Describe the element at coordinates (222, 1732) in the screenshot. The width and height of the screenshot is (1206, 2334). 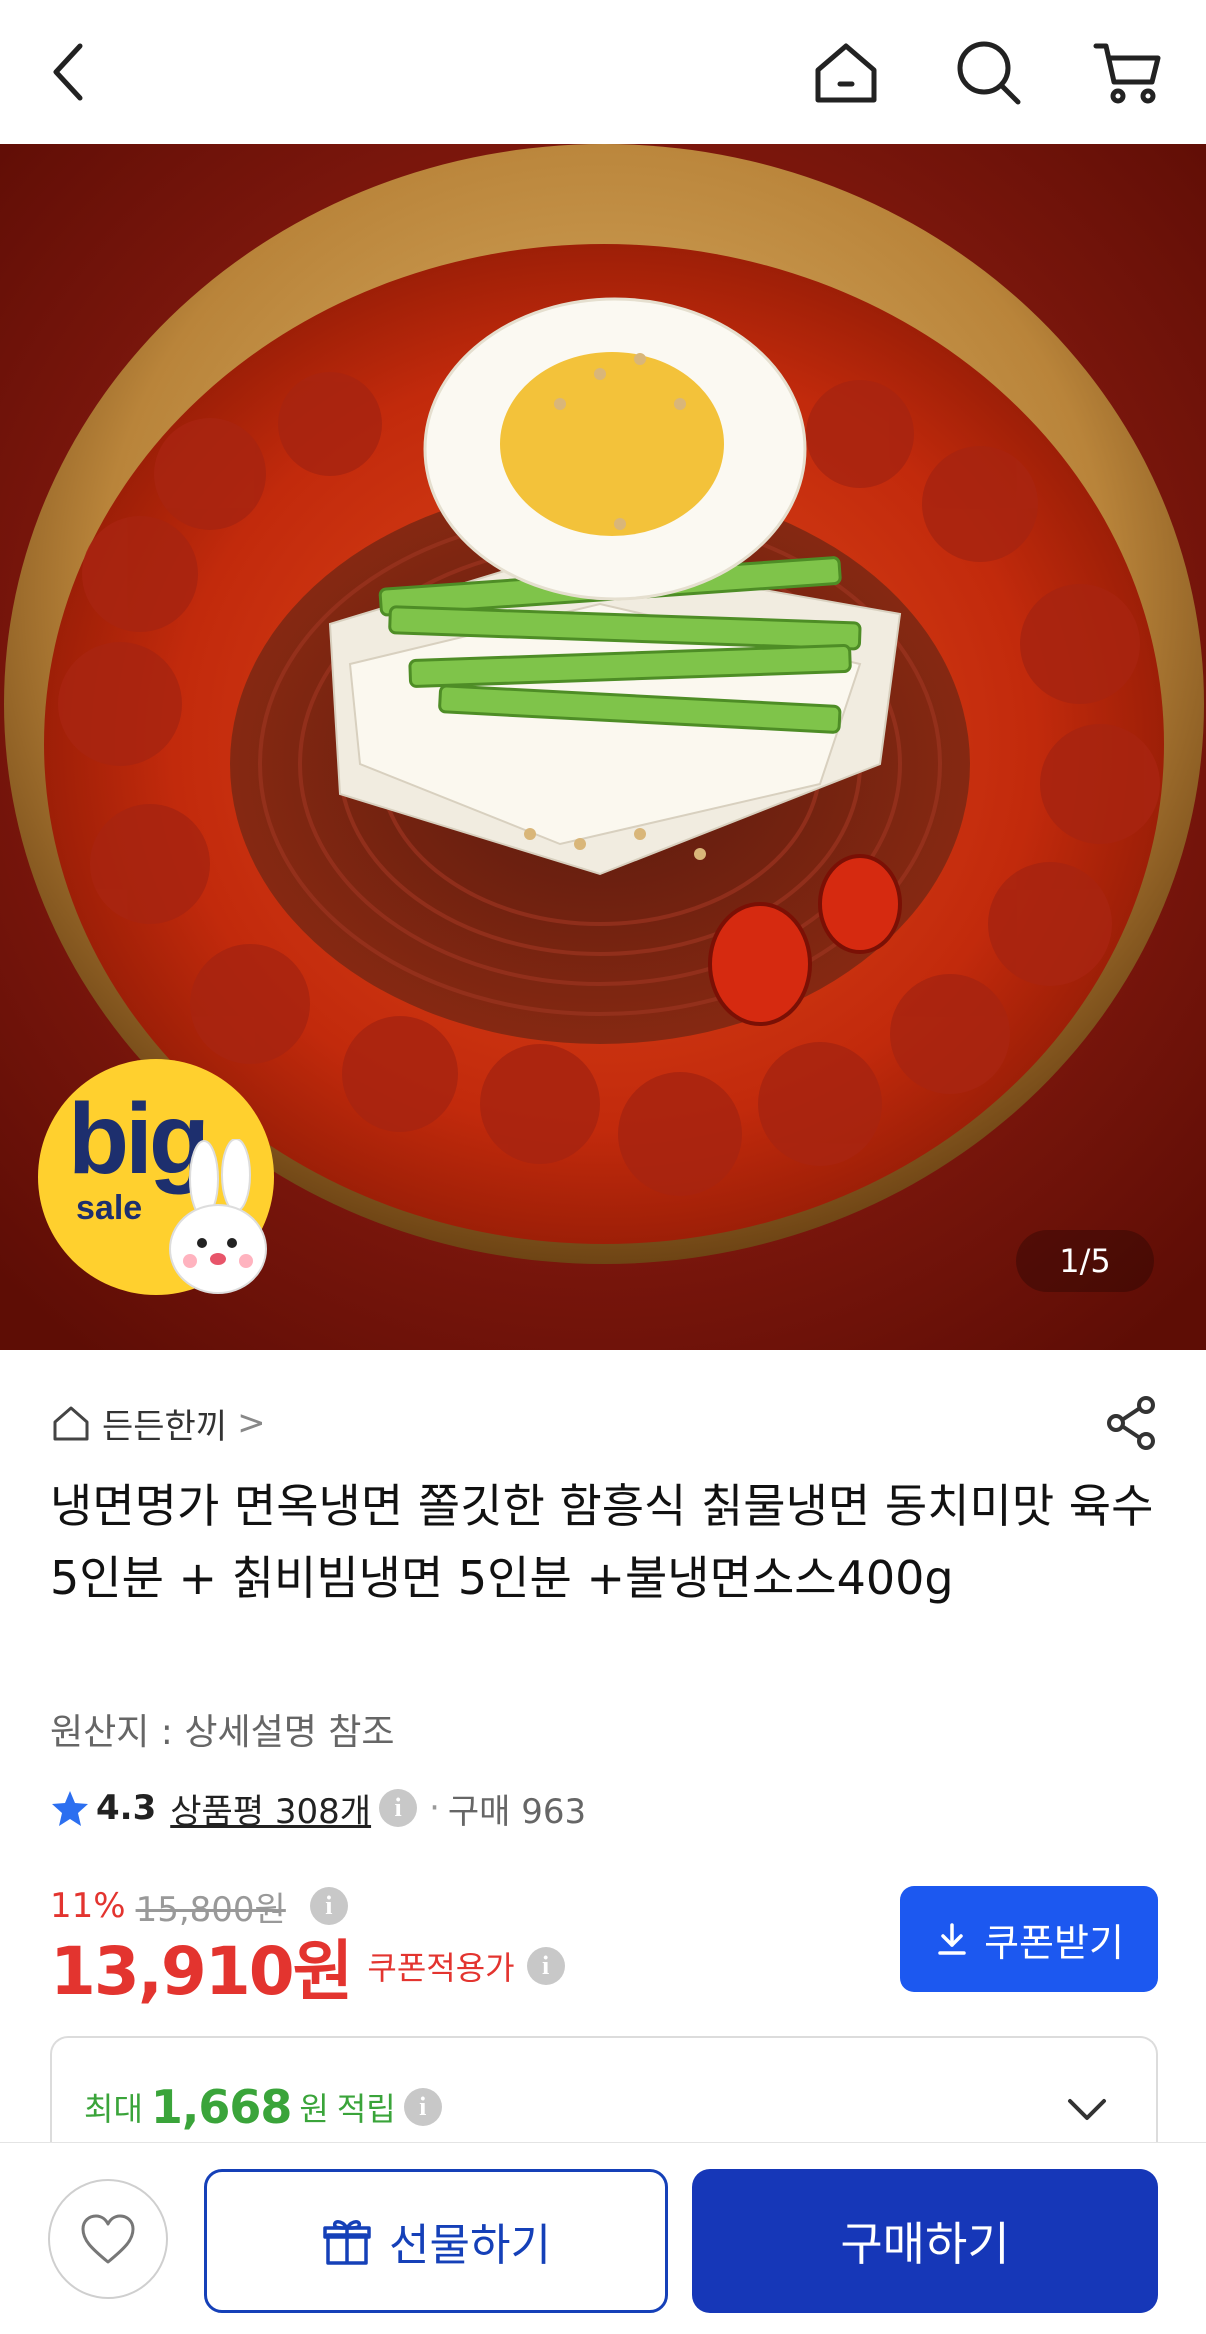
I see `origin-info: 원산지 : 상세설명 참조` at that location.